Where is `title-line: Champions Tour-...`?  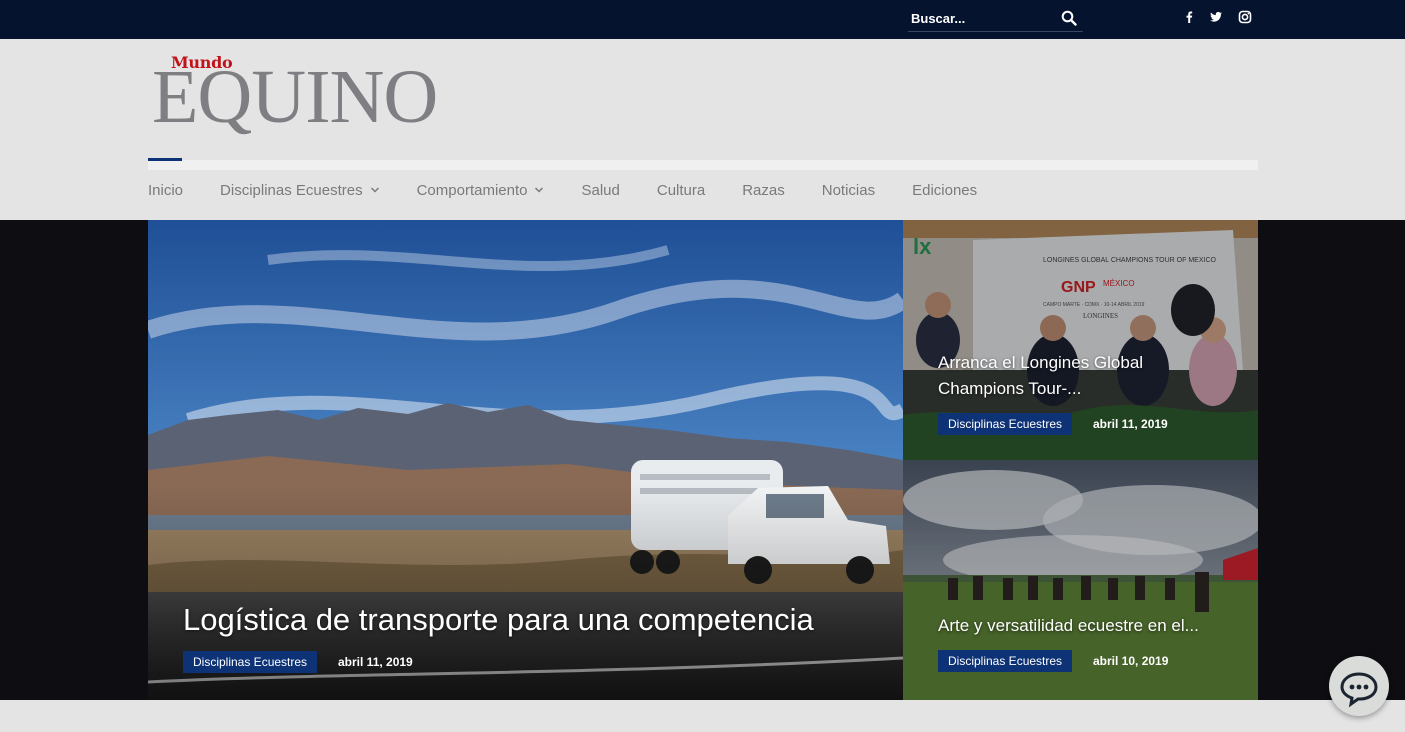
title-line: Champions Tour-... is located at coordinates (1010, 388).